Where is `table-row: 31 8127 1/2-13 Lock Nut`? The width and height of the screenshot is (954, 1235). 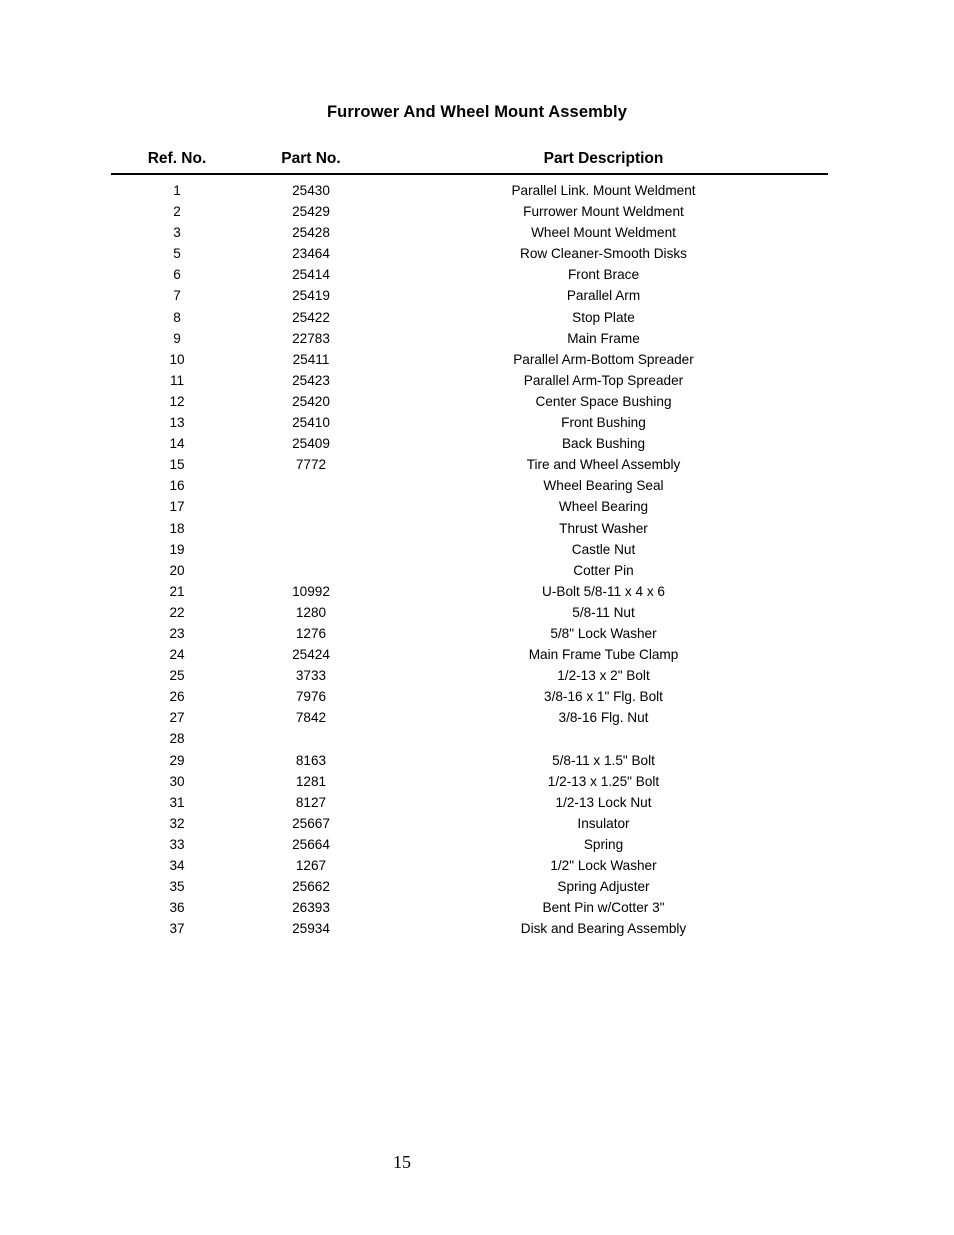
table-row: 31 8127 1/2-13 Lock Nut is located at coordinates (469, 802).